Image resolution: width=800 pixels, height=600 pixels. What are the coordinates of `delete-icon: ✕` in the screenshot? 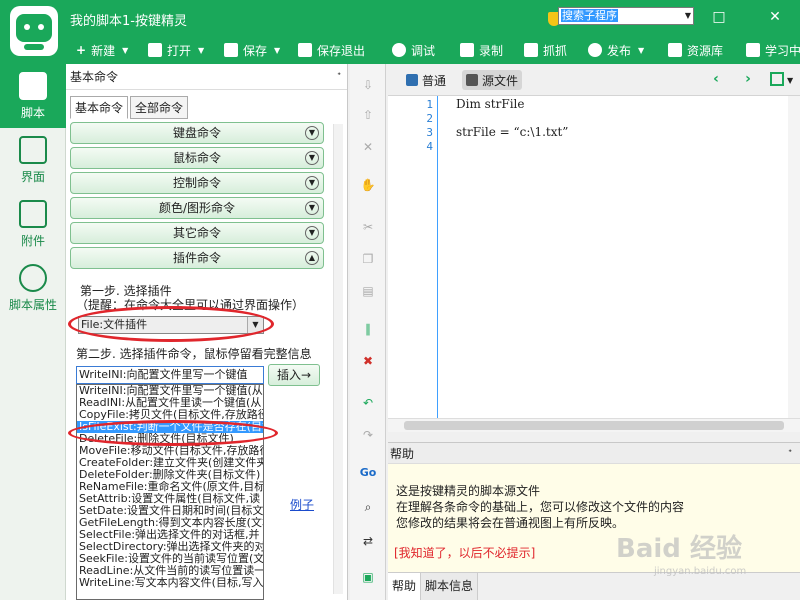 It's located at (368, 147).